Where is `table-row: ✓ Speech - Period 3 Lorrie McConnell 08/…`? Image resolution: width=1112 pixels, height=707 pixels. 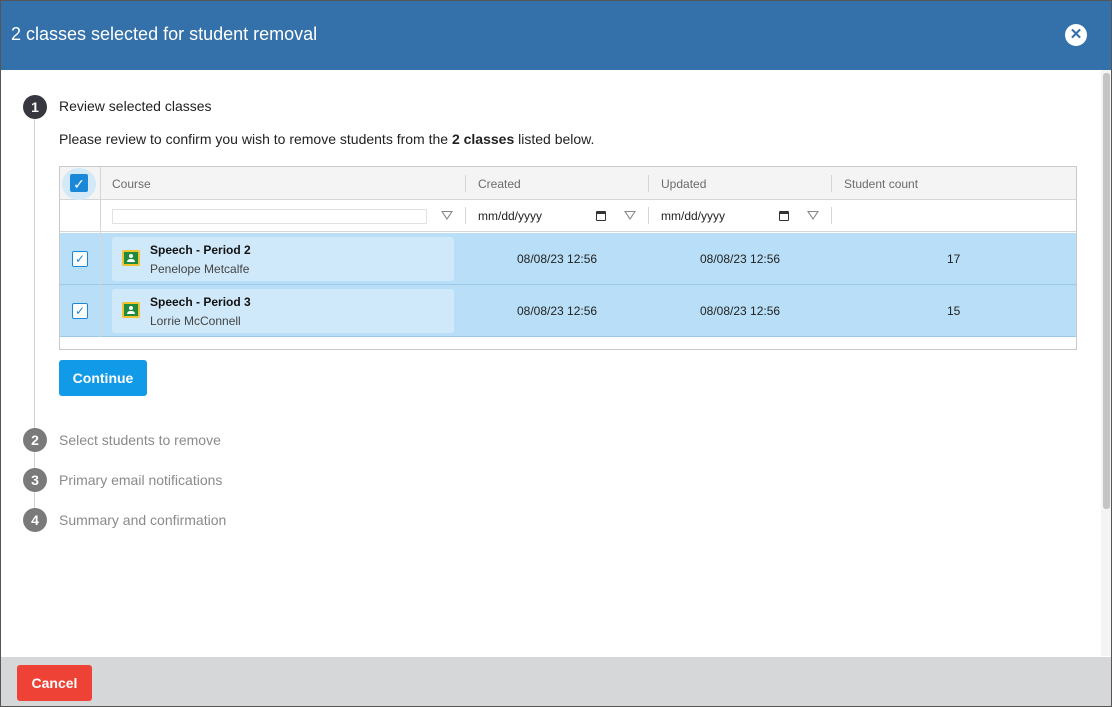
table-row: ✓ Speech - Period 3 Lorrie McConnell 08/… is located at coordinates (568, 311).